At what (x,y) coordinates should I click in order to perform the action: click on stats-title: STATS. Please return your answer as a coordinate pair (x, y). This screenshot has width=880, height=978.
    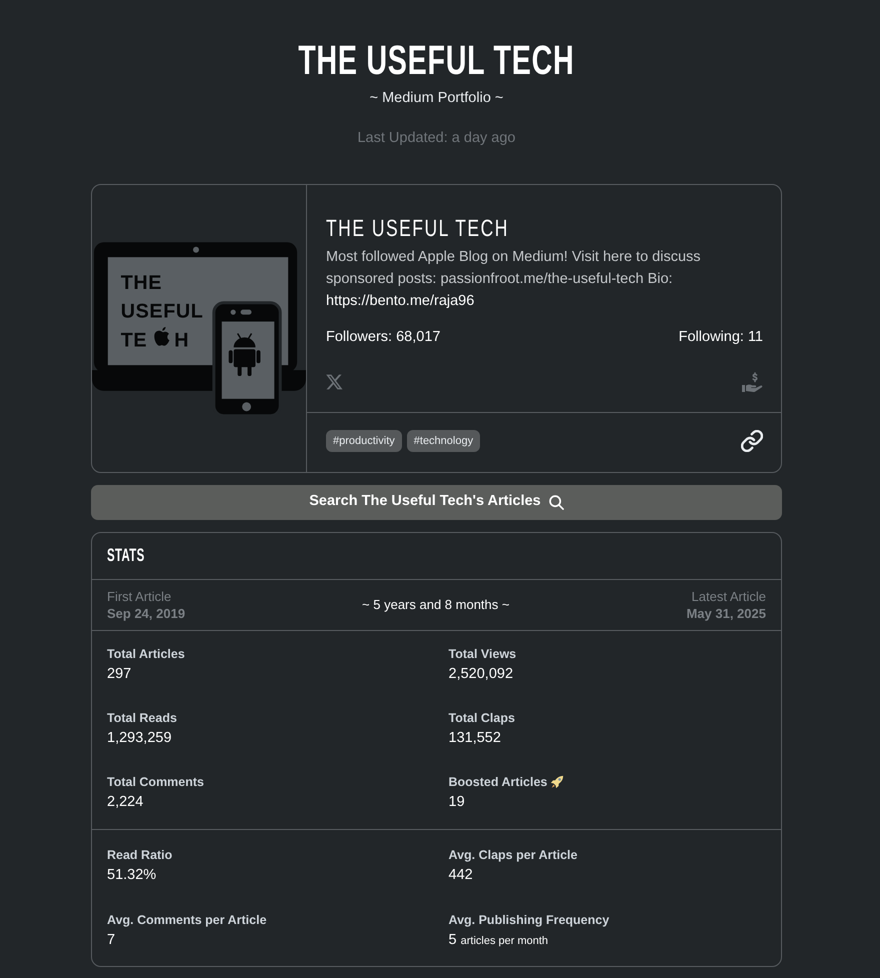
    Looking at the image, I should click on (126, 556).